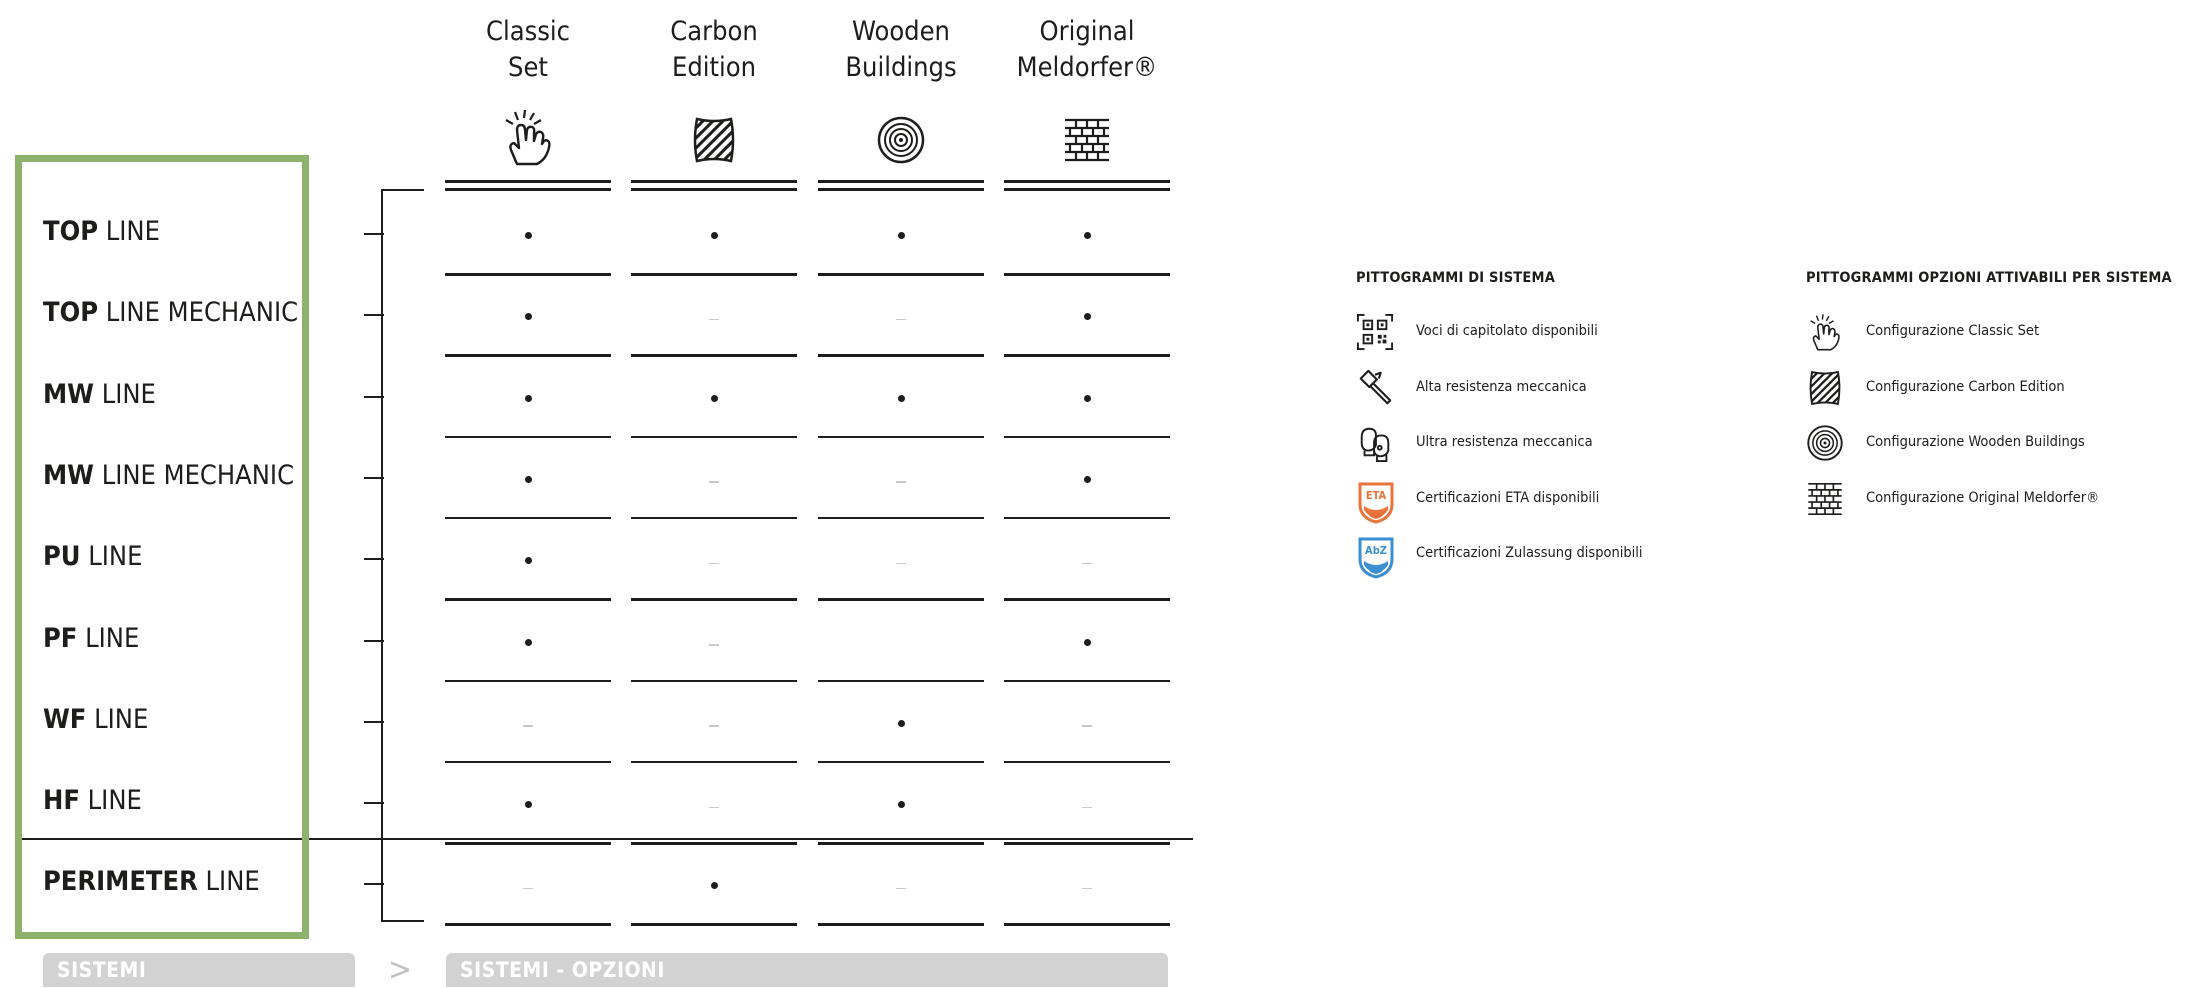  I want to click on eta-badge-icon: ETA, so click(1376, 502).